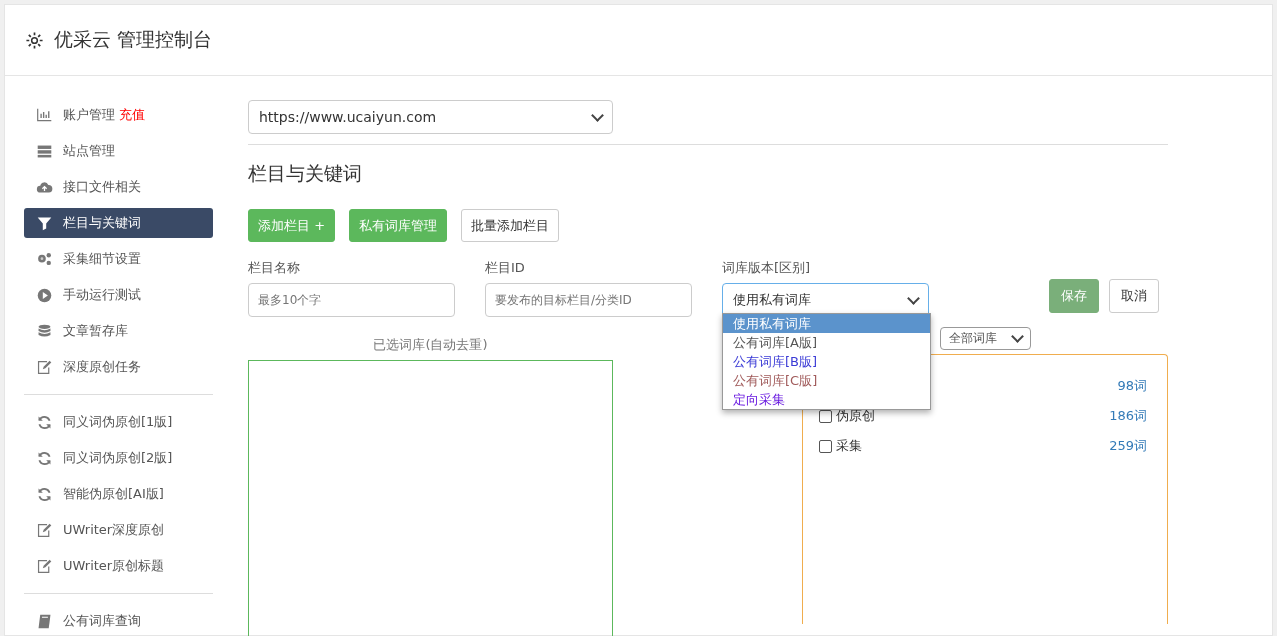 This screenshot has width=1277, height=636. I want to click on play-icon, so click(44, 295).